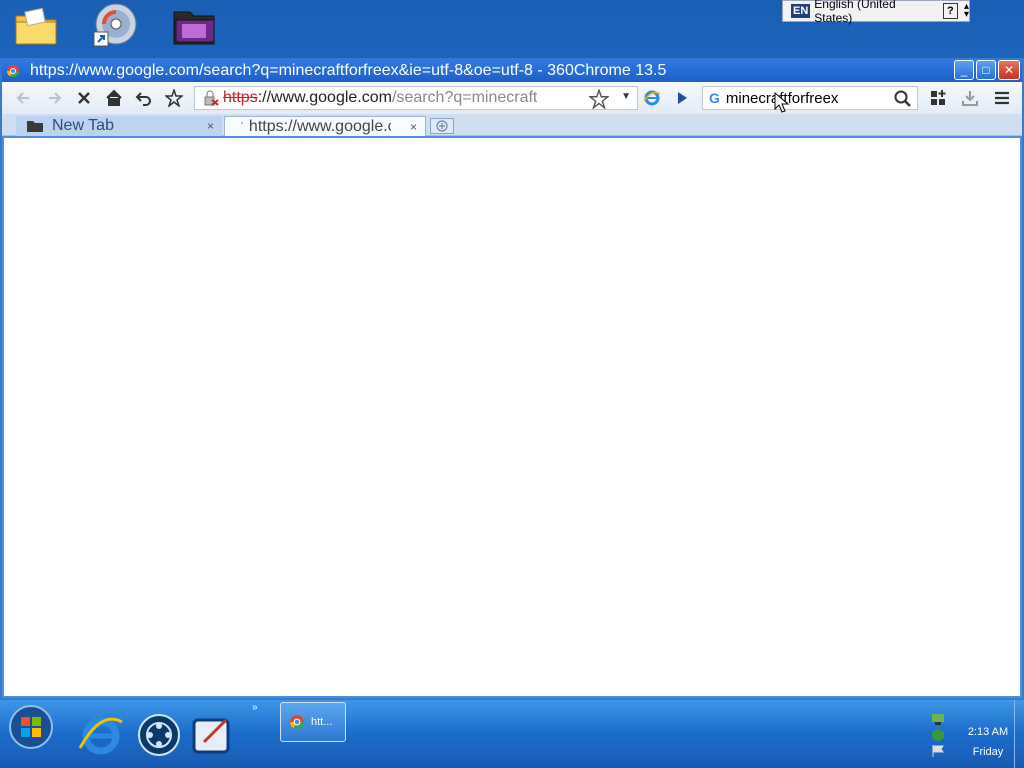 This screenshot has height=768, width=1024. I want to click on show-desktop-button, so click(1019, 734).